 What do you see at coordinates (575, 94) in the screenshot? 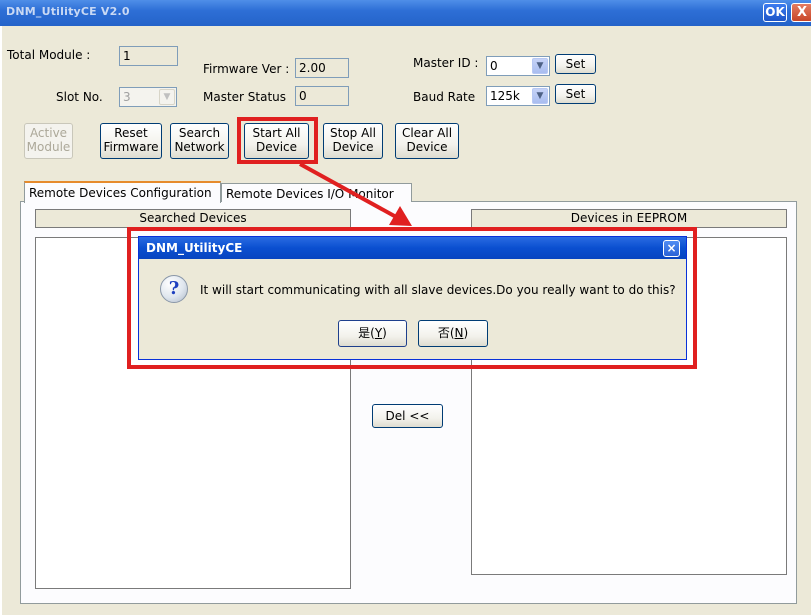
I see `set-baud-rate-button: Set` at bounding box center [575, 94].